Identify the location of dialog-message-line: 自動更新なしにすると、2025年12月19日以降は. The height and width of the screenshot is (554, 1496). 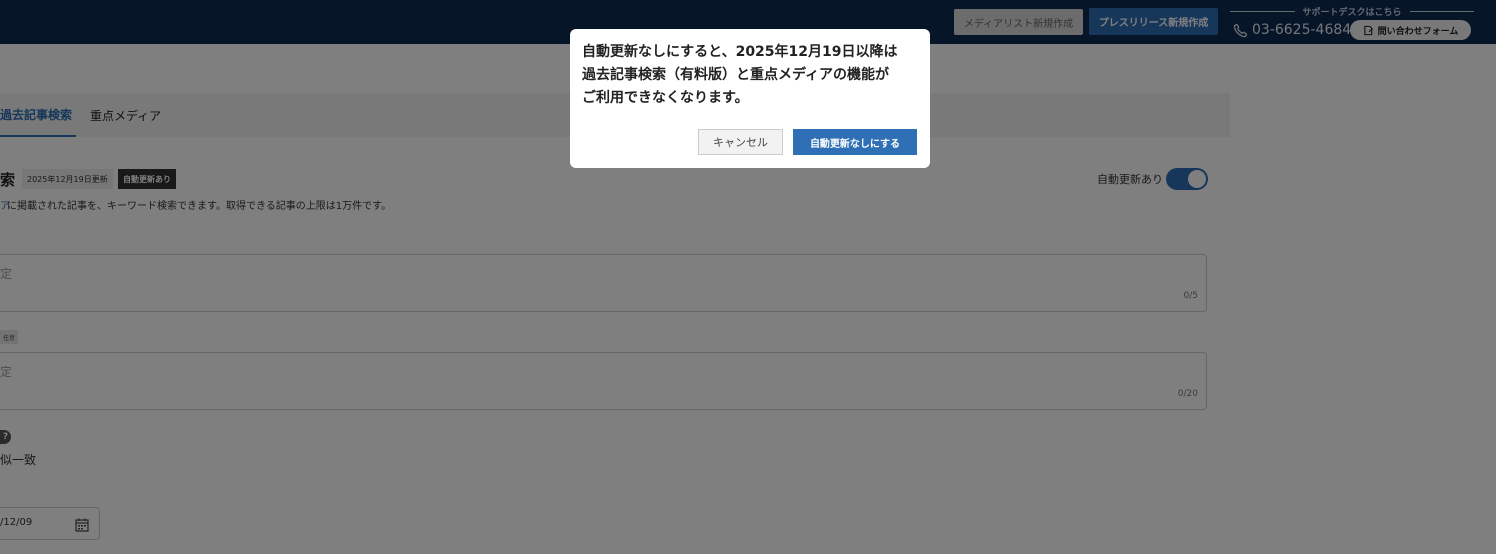
(740, 52).